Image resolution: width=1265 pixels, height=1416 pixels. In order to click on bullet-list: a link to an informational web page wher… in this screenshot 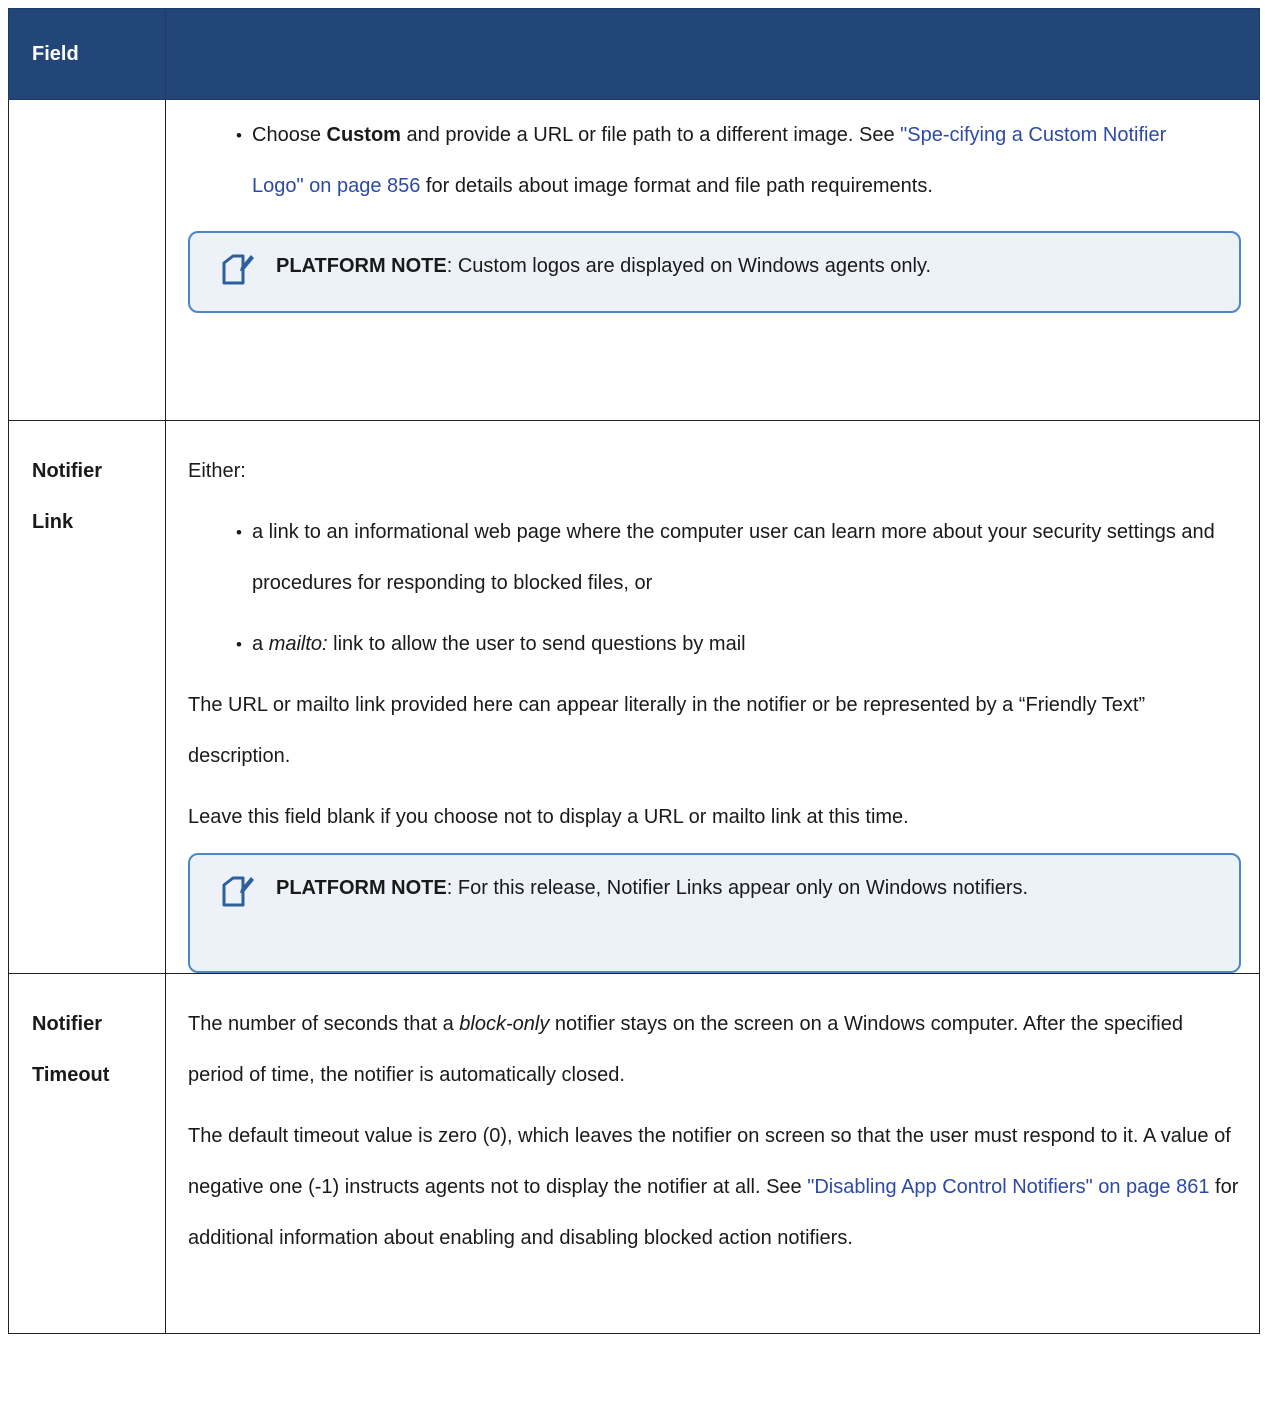, I will do `click(714, 588)`.